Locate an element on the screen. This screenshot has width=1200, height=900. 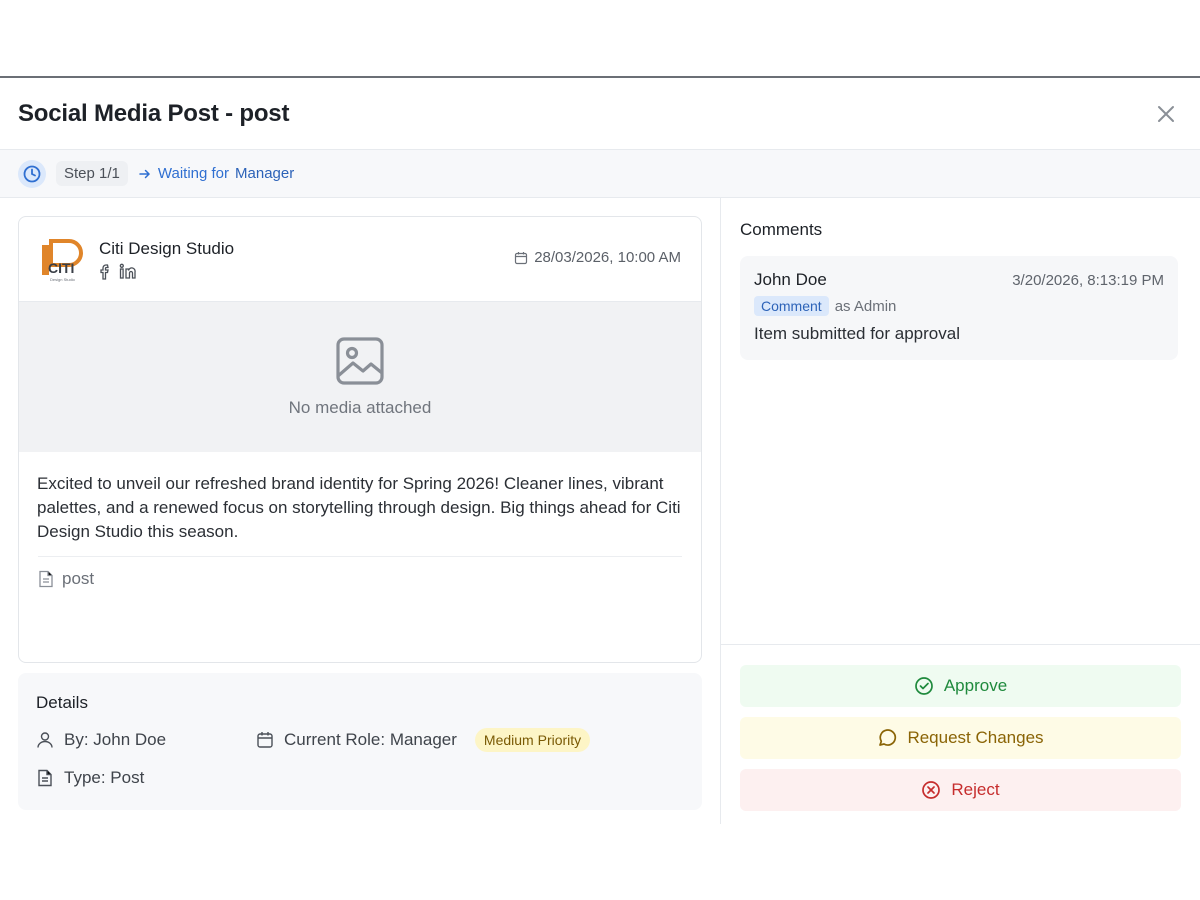
role-detail: Current Role: Manager is located at coordinates (356, 740).